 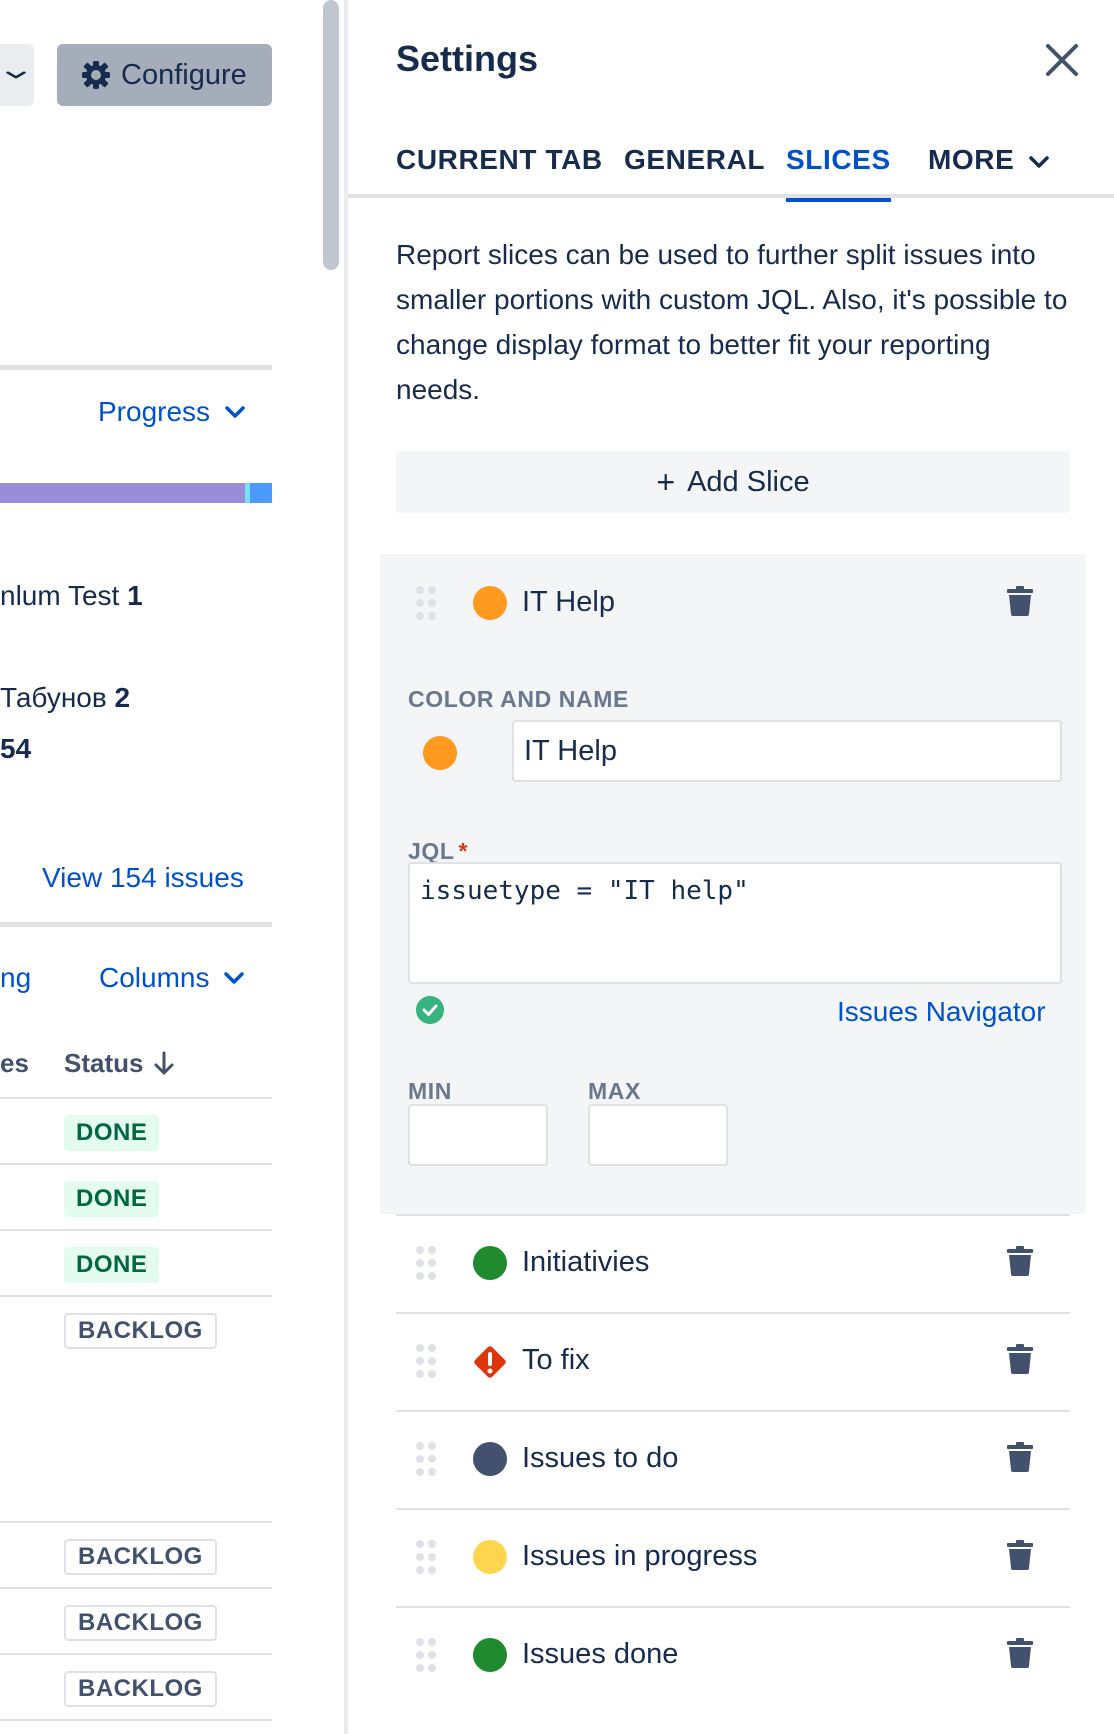 I want to click on slice-name: Issues in progress, so click(x=640, y=1556).